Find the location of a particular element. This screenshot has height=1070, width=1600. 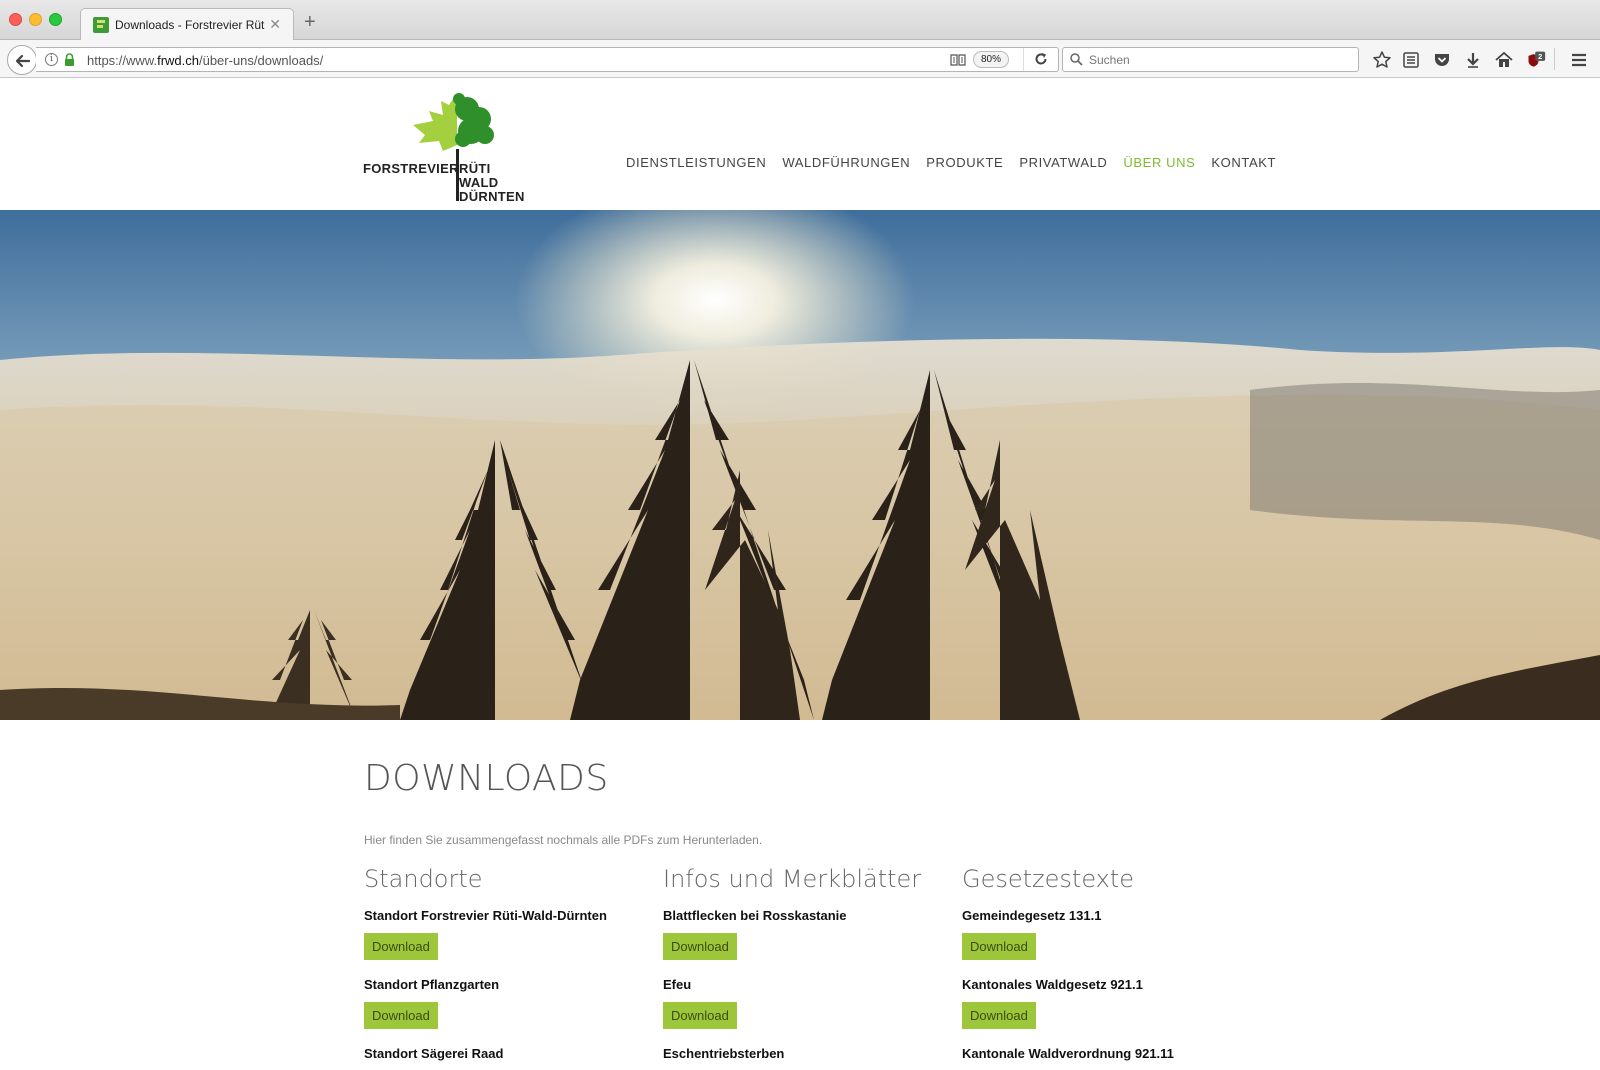

nav-item-waldfuehrungen: WALDFÜHRUNGEN is located at coordinates (846, 162).